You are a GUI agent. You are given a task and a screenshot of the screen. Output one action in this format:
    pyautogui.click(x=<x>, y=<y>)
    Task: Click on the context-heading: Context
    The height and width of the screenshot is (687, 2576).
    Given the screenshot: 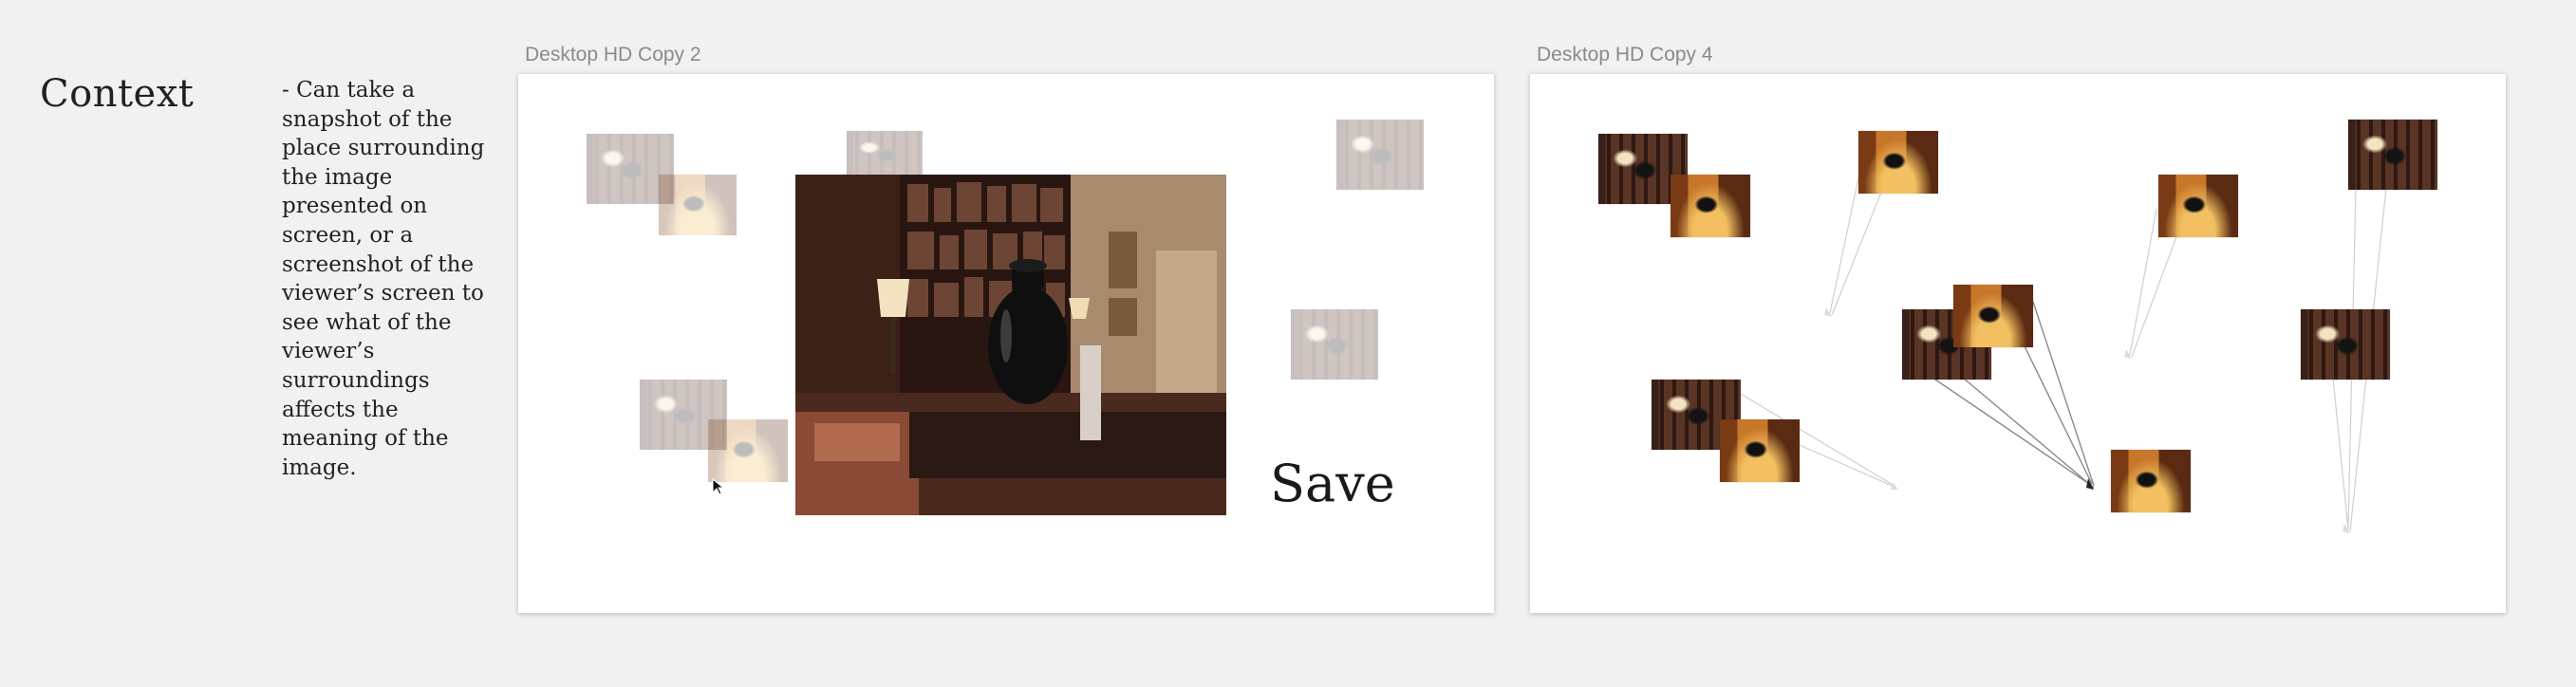 What is the action you would take?
    pyautogui.click(x=117, y=94)
    